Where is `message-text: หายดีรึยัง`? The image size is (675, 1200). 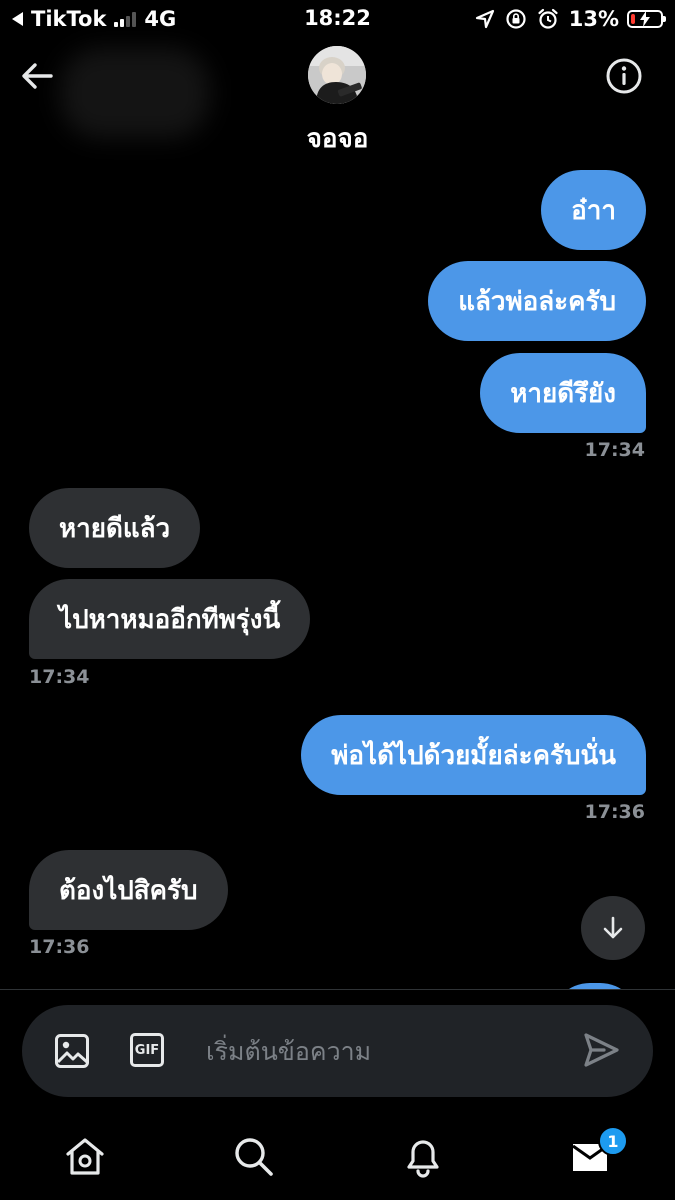
message-text: หายดีรึยัง is located at coordinates (563, 393).